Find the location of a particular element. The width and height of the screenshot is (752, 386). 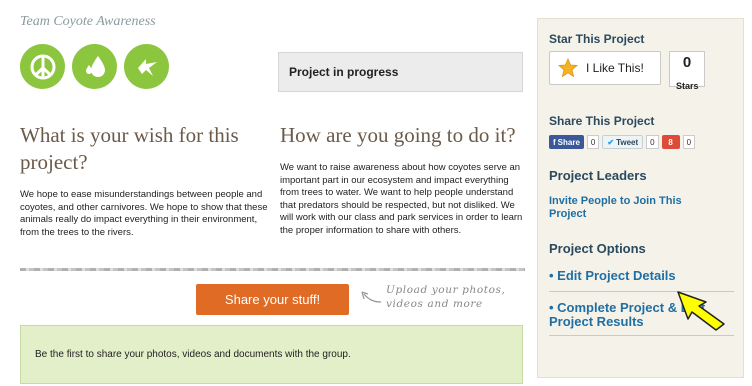

share-project-title: Share This Project is located at coordinates (602, 121).